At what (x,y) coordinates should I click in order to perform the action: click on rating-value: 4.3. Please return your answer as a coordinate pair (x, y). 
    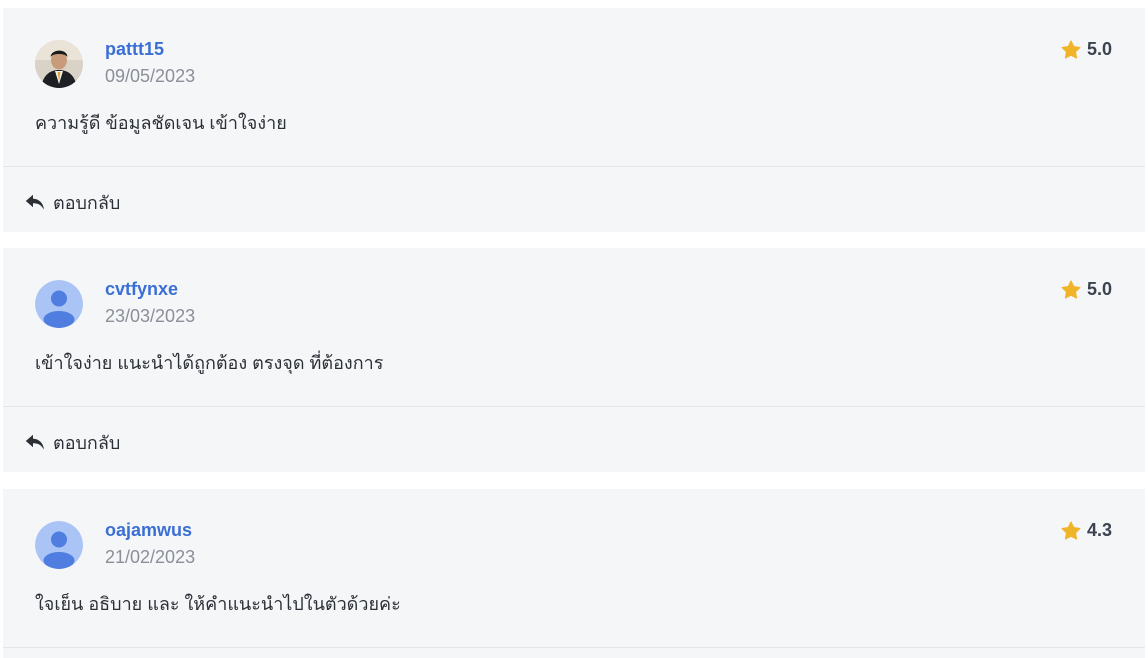
    Looking at the image, I should click on (1099, 530).